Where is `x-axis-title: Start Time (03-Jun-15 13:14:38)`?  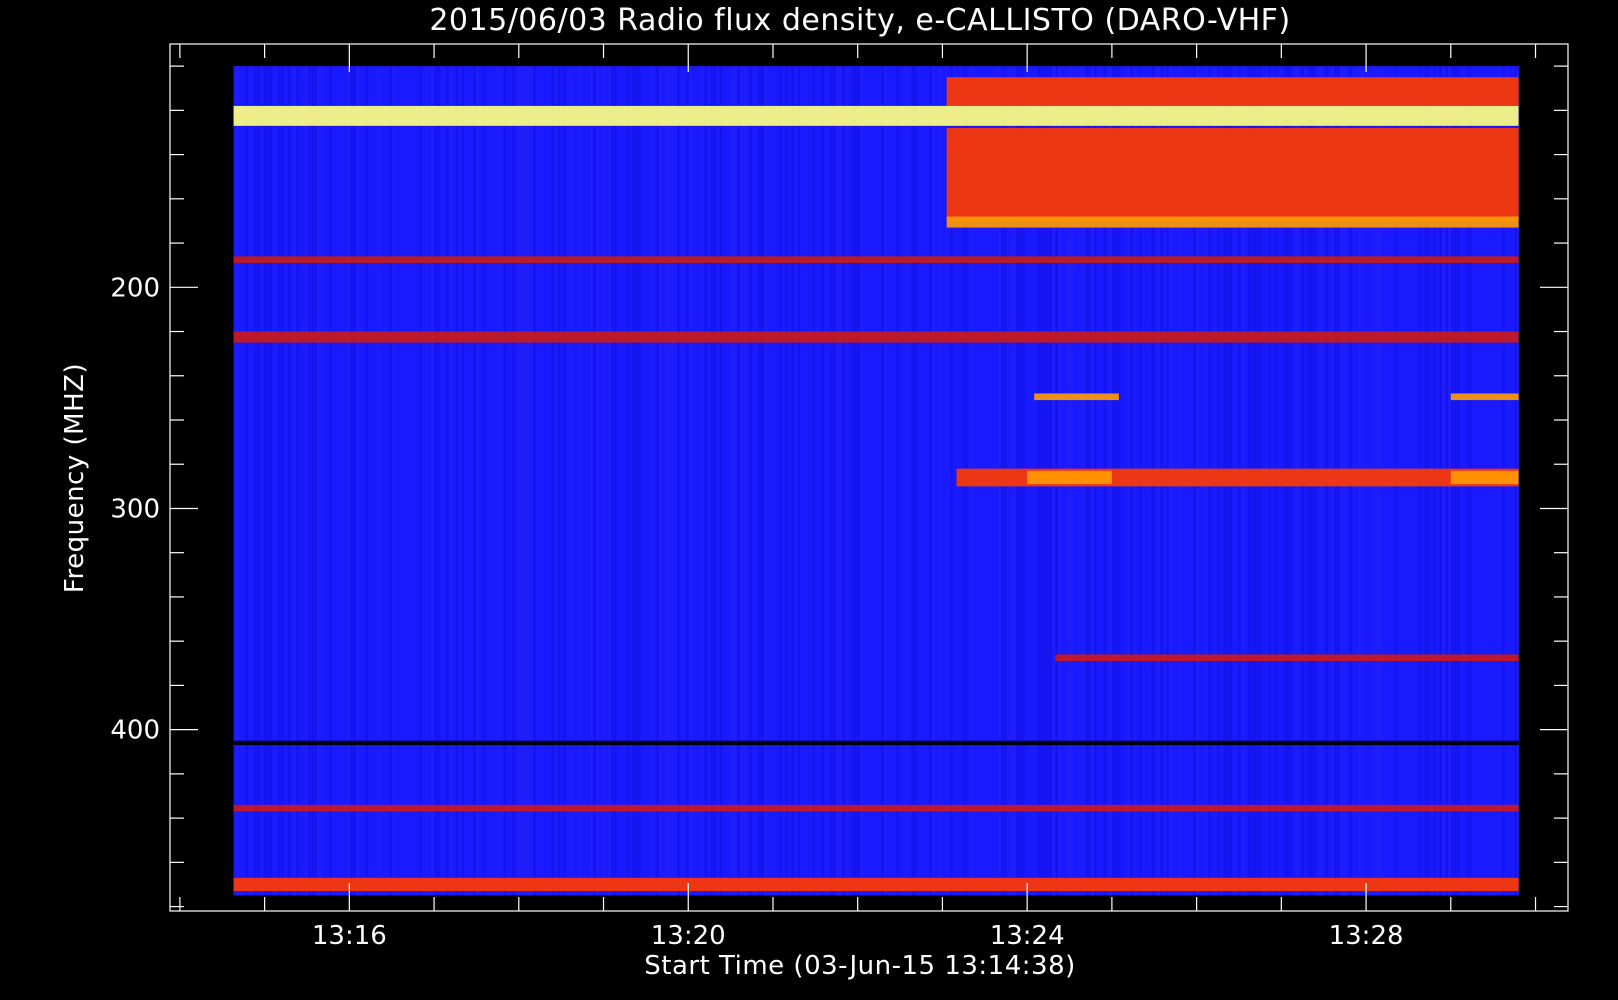 x-axis-title: Start Time (03-Jun-15 13:14:38) is located at coordinates (860, 966).